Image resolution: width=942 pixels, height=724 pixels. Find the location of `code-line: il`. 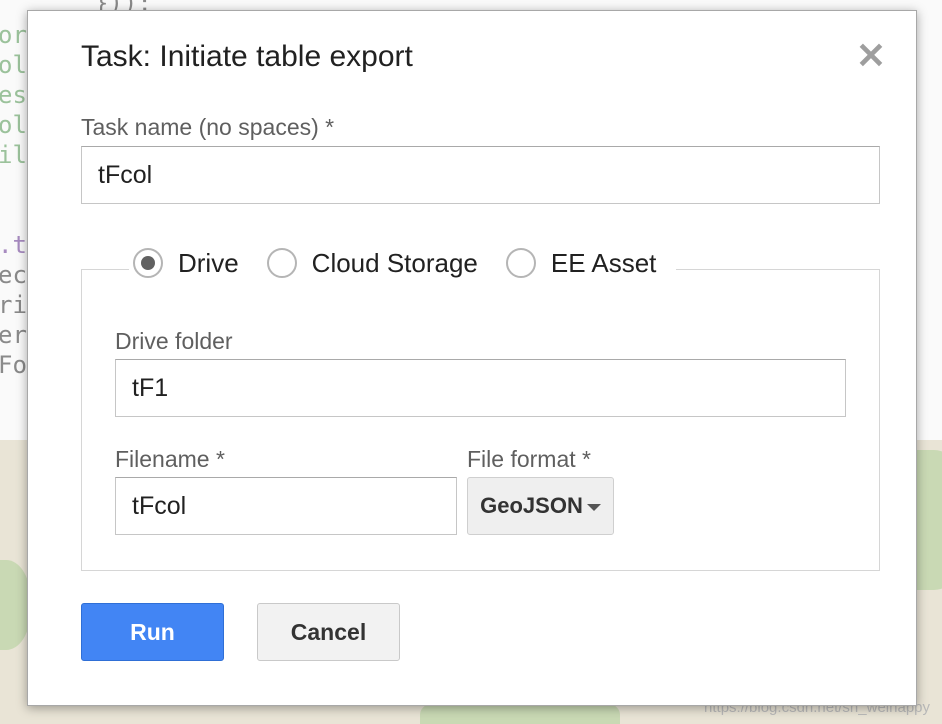

code-line: il is located at coordinates (13, 155).